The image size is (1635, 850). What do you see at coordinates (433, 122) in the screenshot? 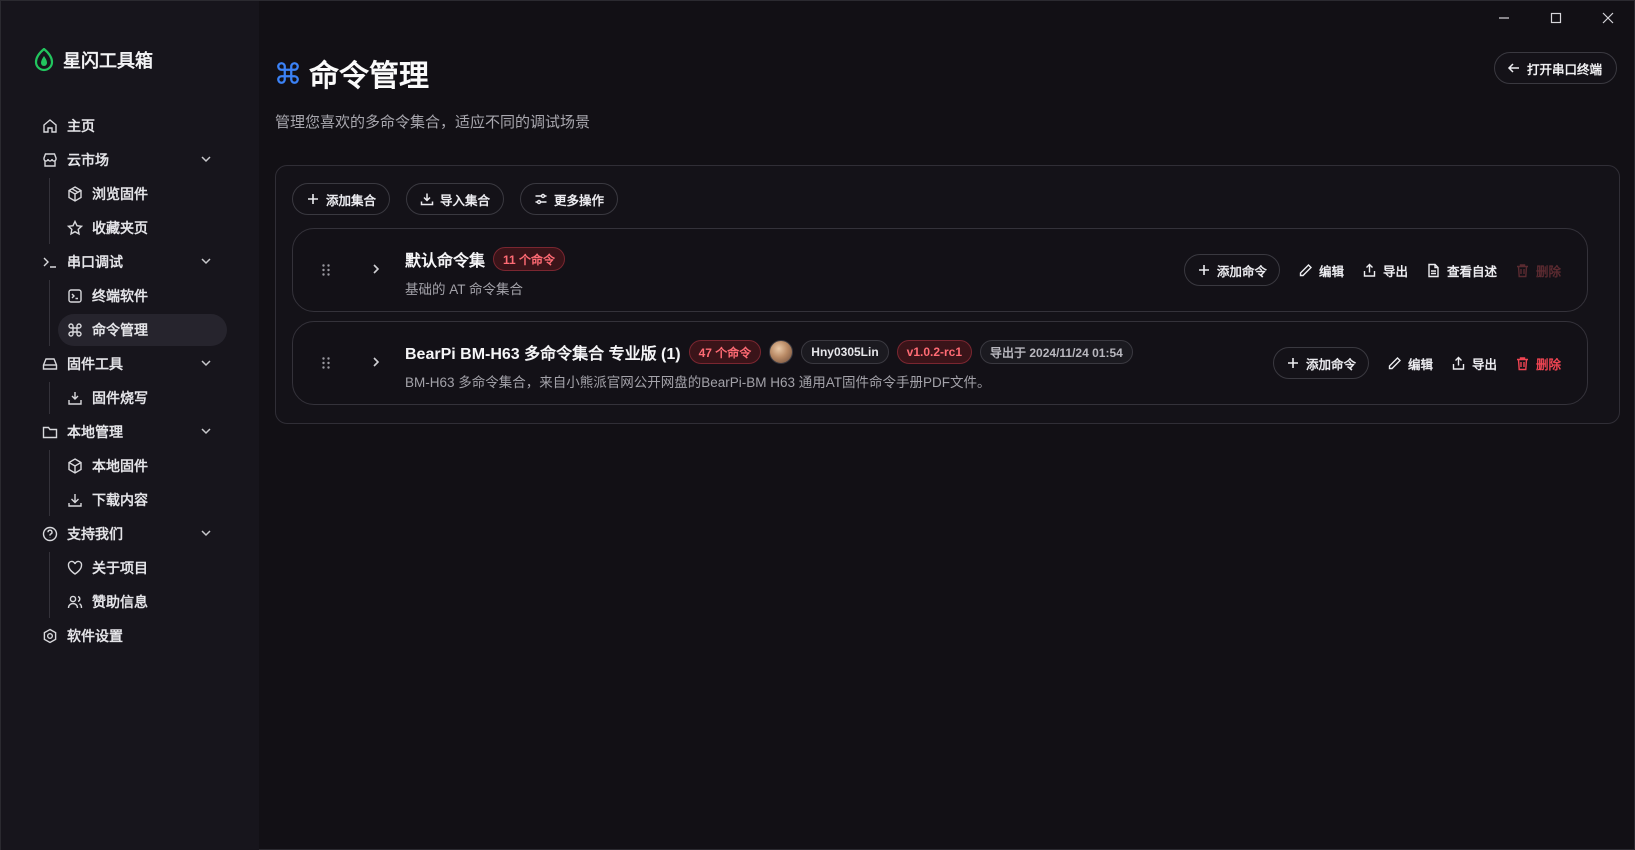
I see `page-subtitle: 管理您喜欢的多命令集合，适应不同的调试场景` at bounding box center [433, 122].